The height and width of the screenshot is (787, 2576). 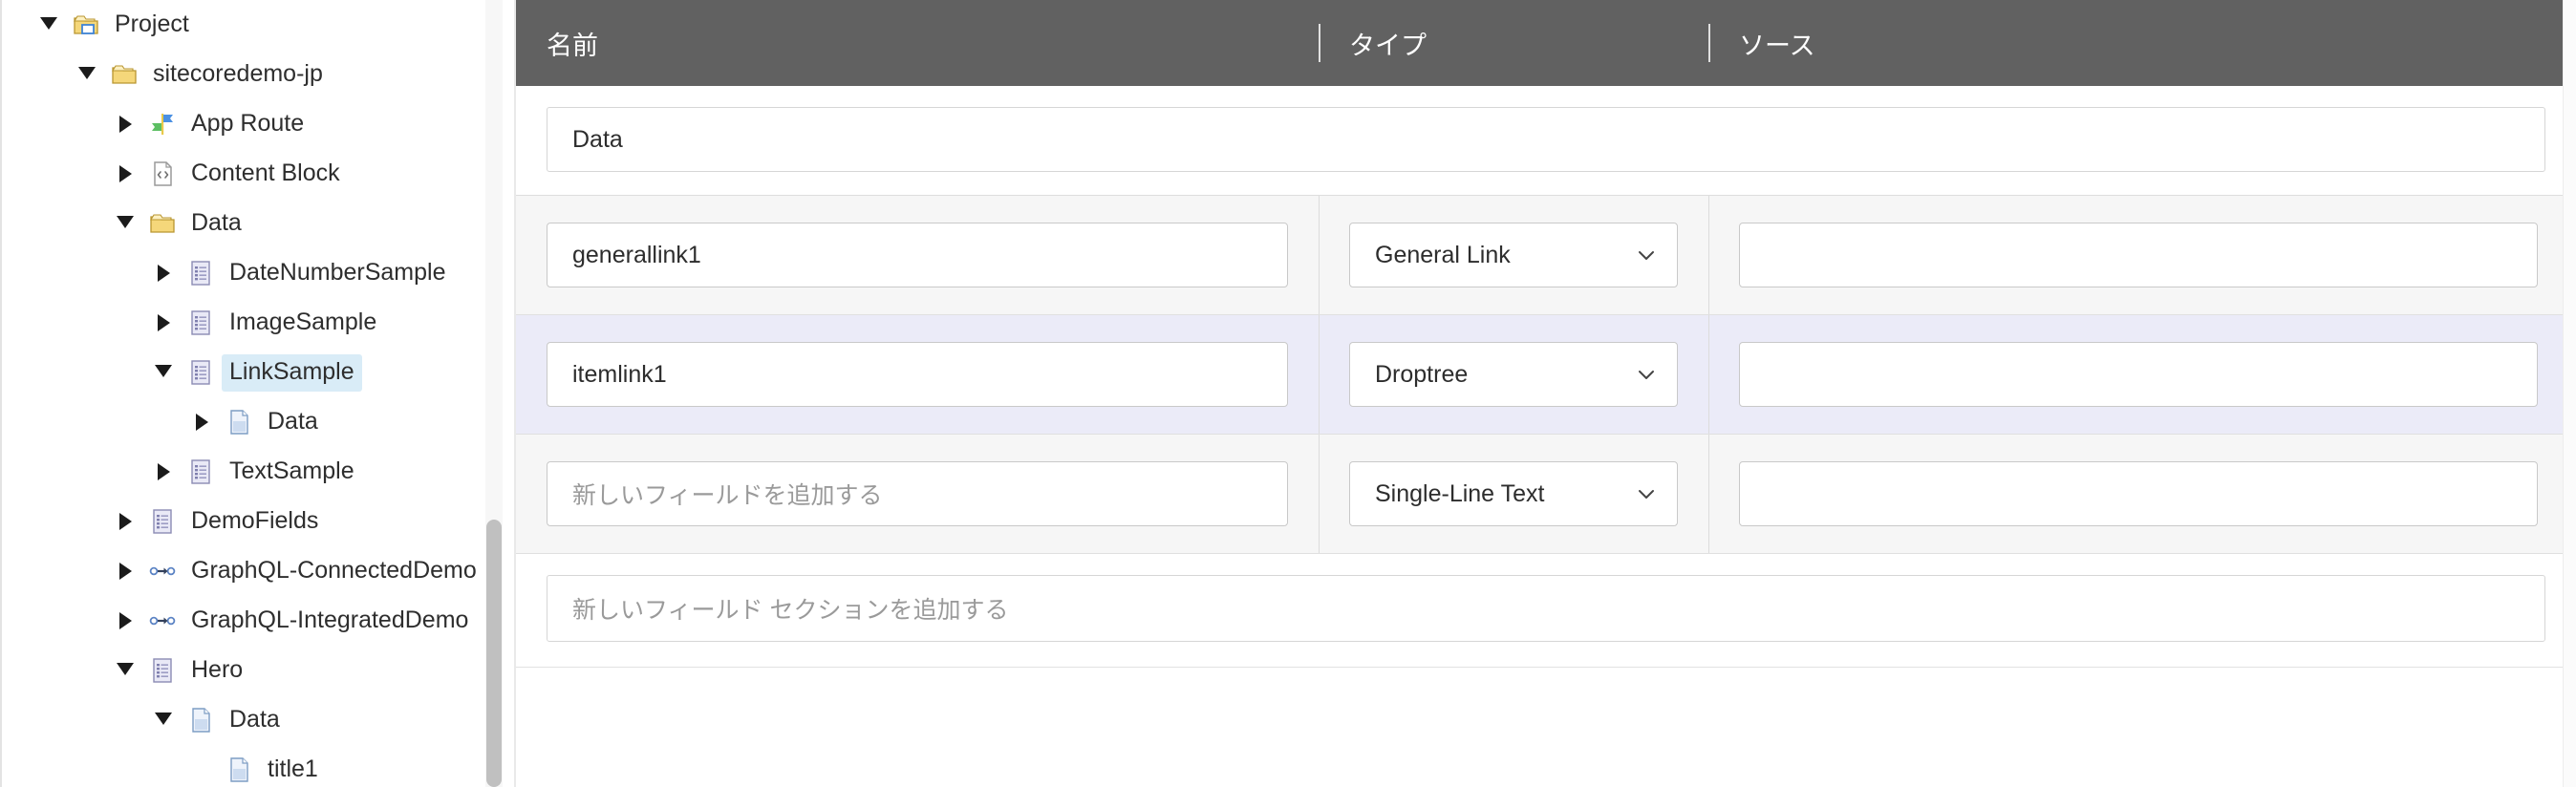 I want to click on add-field-section-placeholder: 新しいフィールド セクションを追加する, so click(x=790, y=611).